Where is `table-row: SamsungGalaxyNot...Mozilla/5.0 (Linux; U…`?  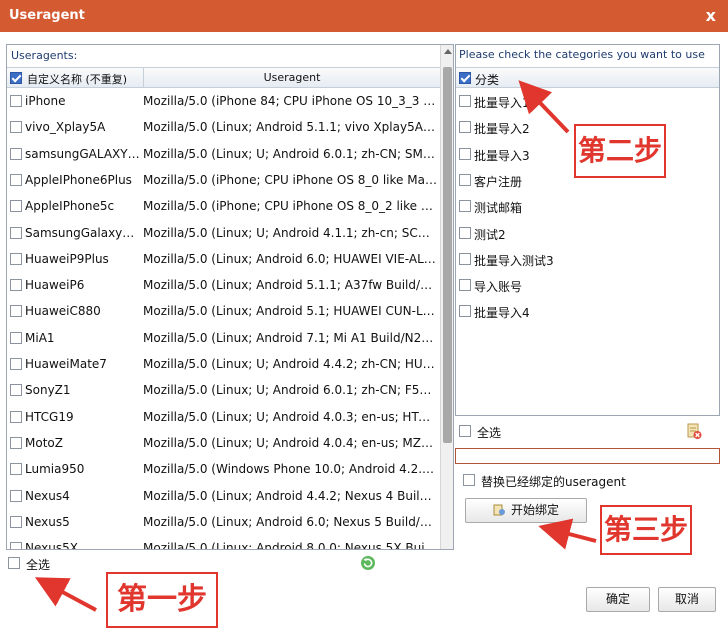 table-row: SamsungGalaxyNot...Mozilla/5.0 (Linux; U… is located at coordinates (223, 234).